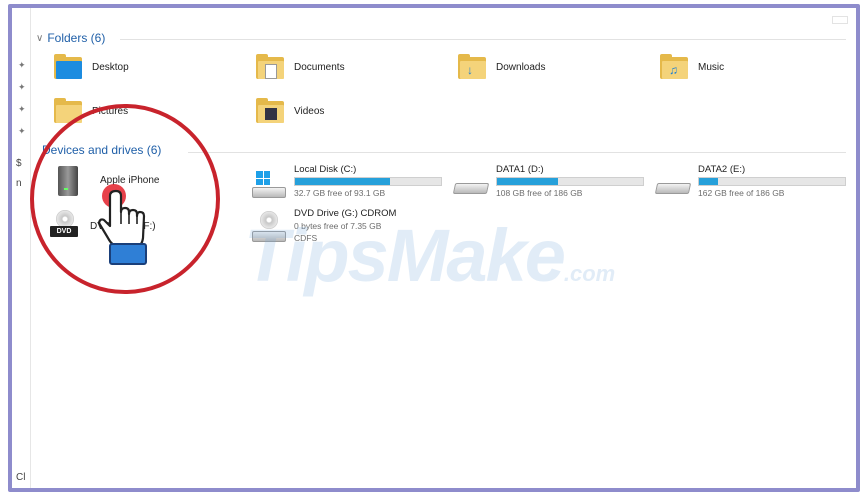  Describe the element at coordinates (21, 248) in the screenshot. I see `navigation-pane: ✦ ✦ ✦ ✦ $ n Cl` at that location.